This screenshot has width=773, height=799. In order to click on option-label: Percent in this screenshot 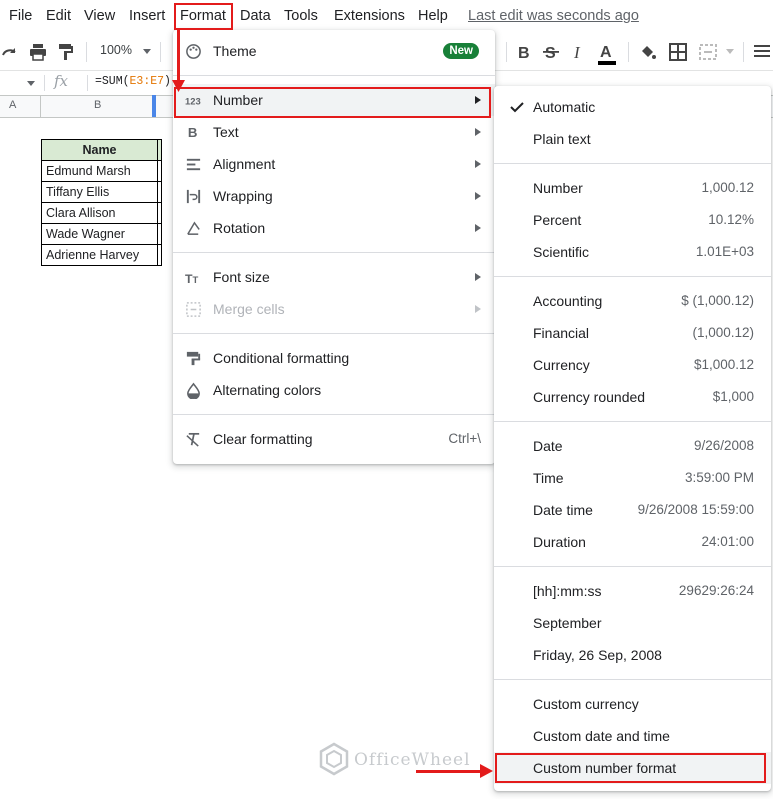, I will do `click(557, 220)`.